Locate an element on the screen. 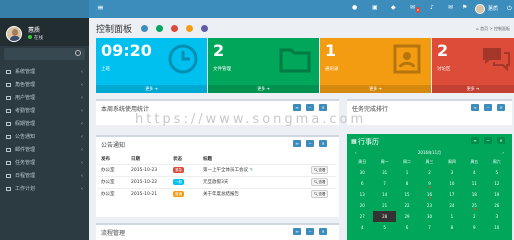  sidebar-item-schedule: 日程管理 ‹ is located at coordinates (44, 176).